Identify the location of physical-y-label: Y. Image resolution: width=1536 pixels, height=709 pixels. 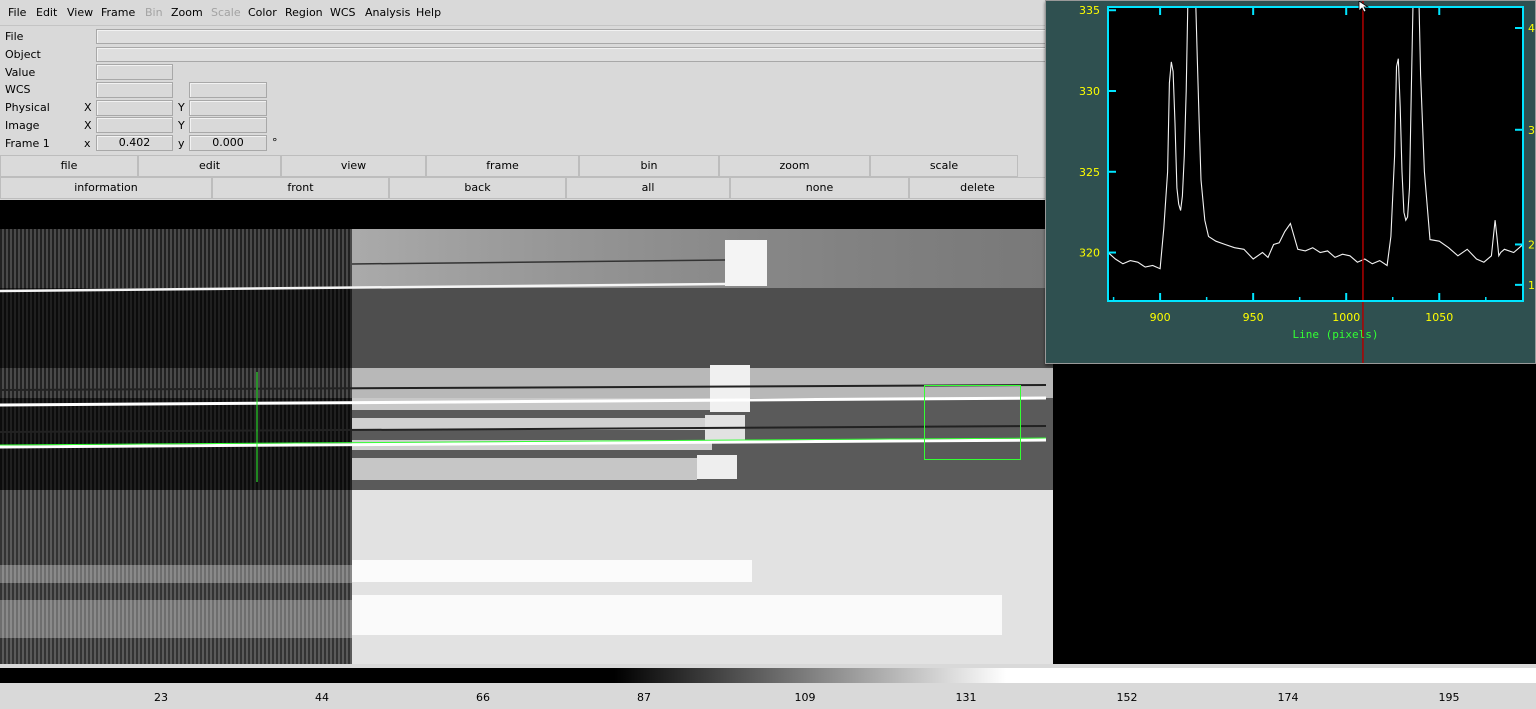
(181, 107).